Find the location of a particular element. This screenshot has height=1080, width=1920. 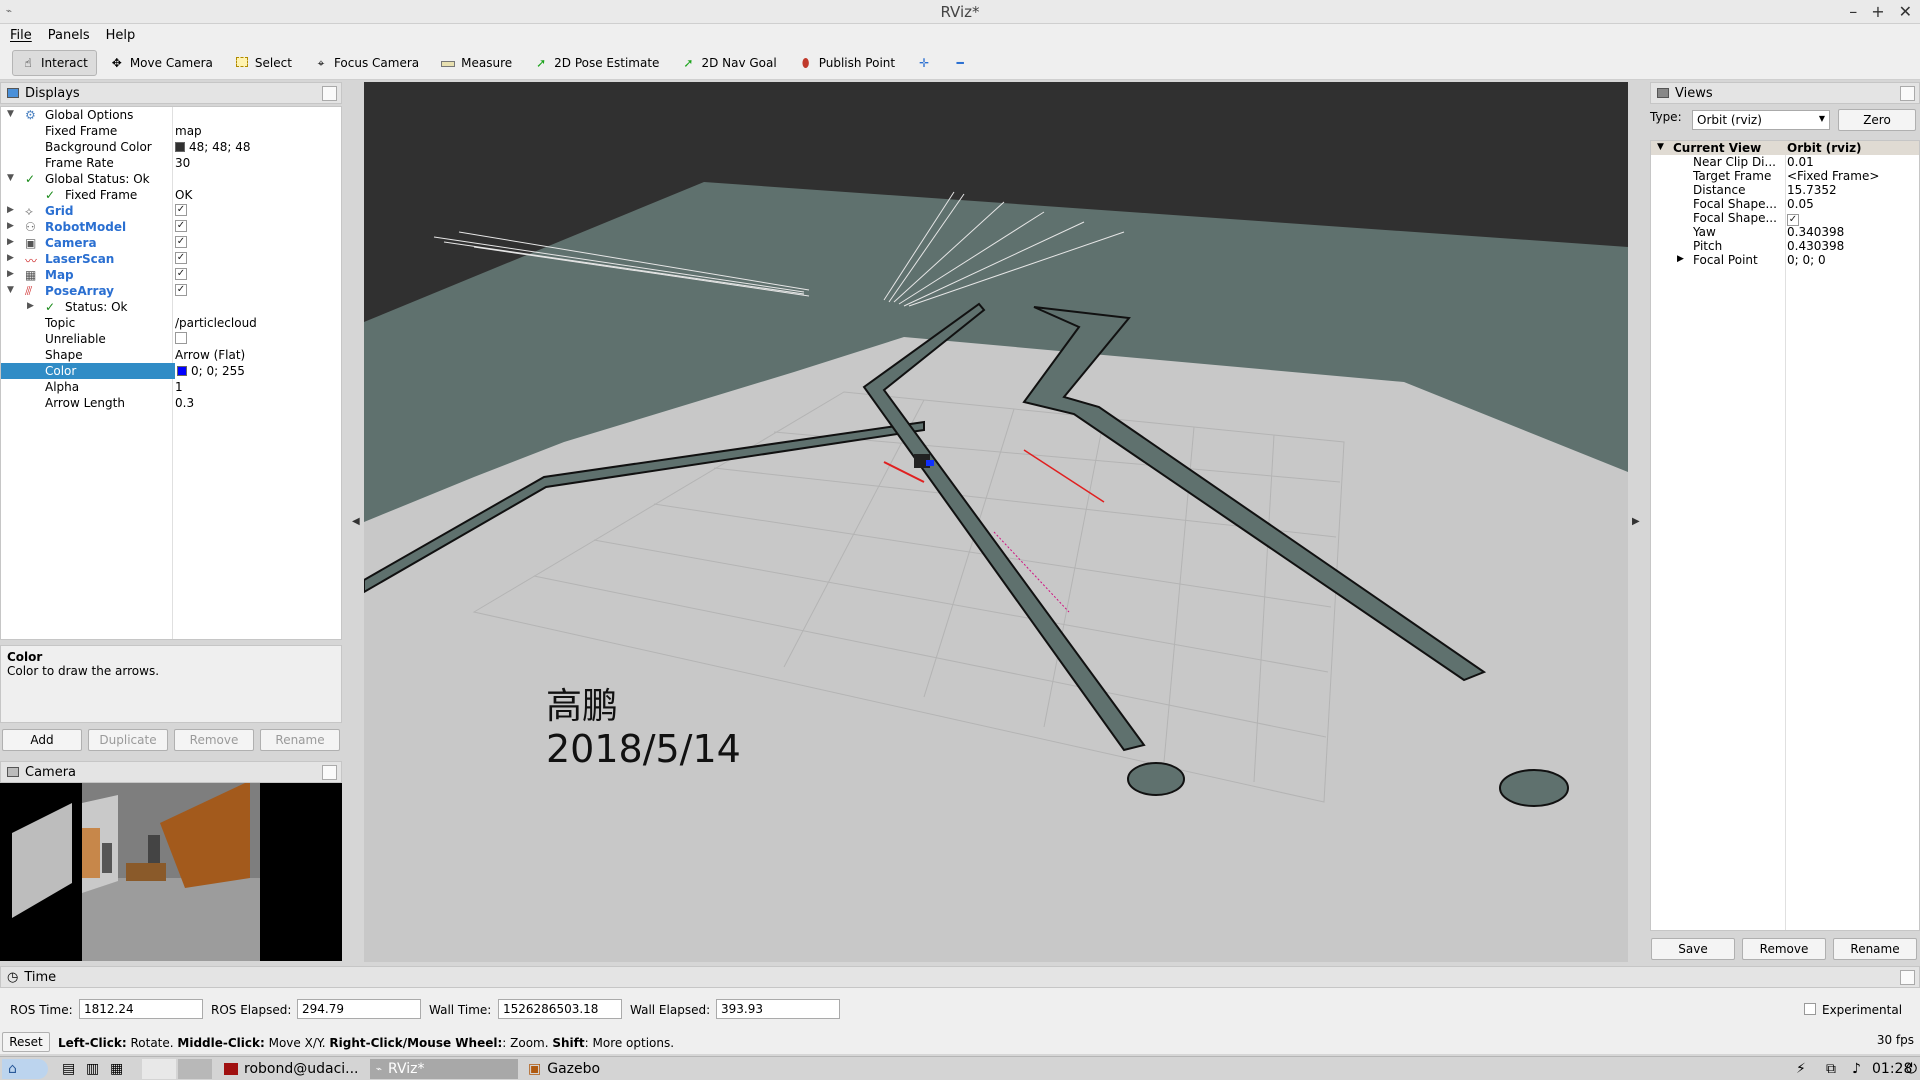

tree-row-grid: ▶ ⟡ Grid ✓ is located at coordinates (171, 211).